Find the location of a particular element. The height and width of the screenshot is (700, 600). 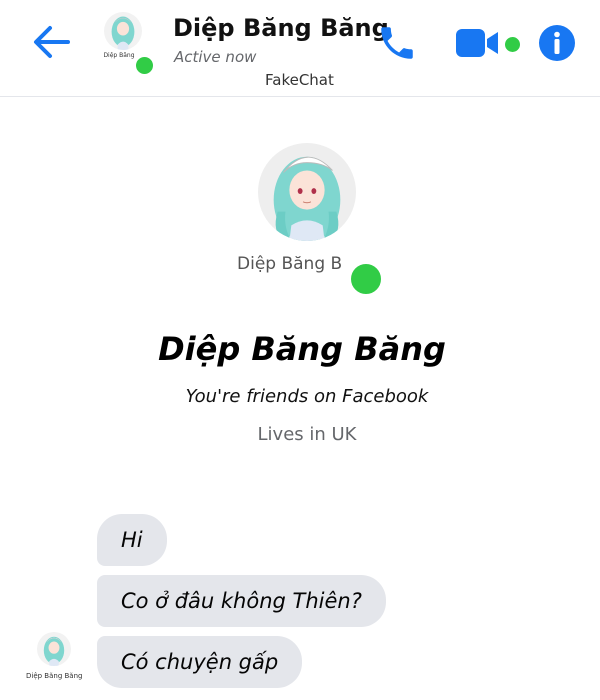

profile-name: Diệp Băng Băng is located at coordinates (302, 349).